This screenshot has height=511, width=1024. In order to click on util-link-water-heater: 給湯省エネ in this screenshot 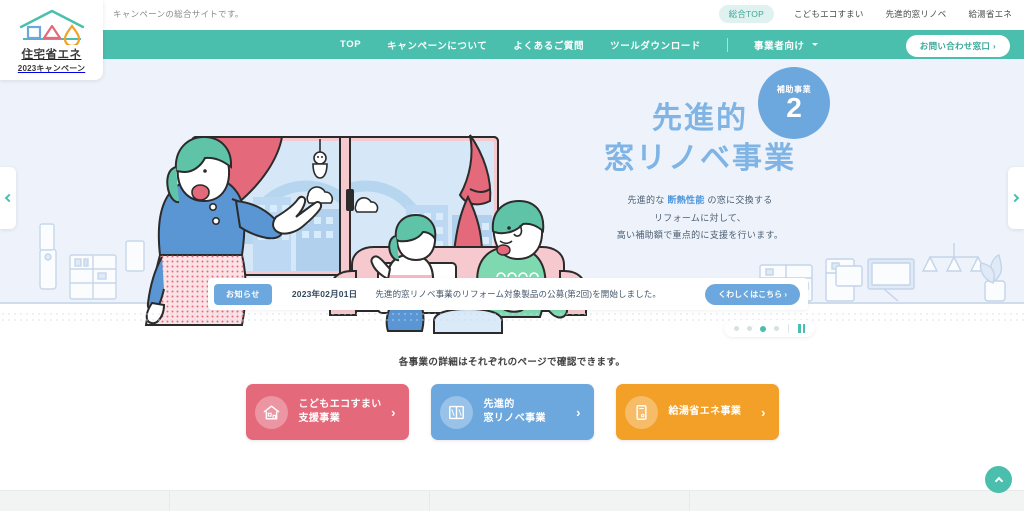, I will do `click(990, 14)`.